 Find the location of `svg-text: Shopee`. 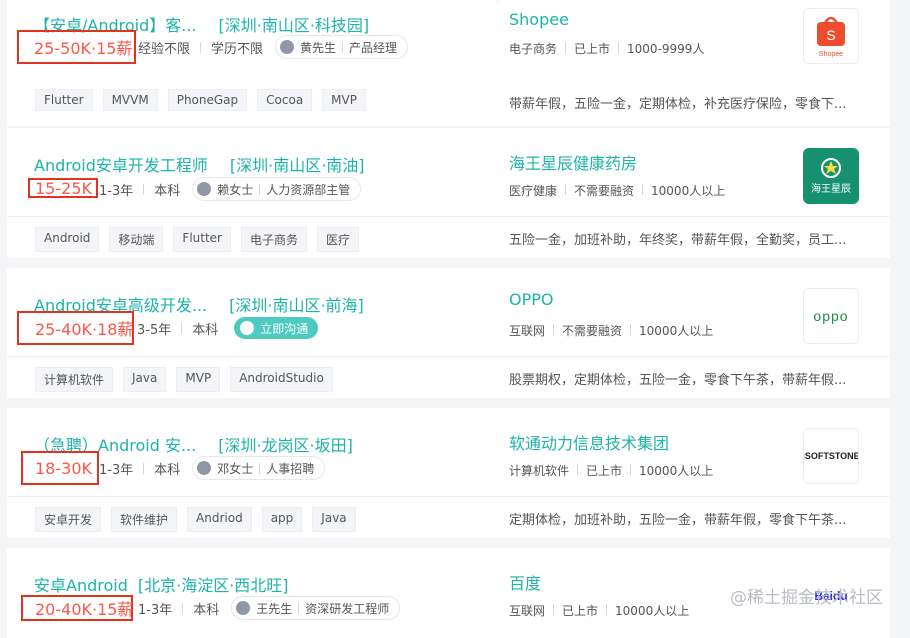

svg-text: Shopee is located at coordinates (831, 54).